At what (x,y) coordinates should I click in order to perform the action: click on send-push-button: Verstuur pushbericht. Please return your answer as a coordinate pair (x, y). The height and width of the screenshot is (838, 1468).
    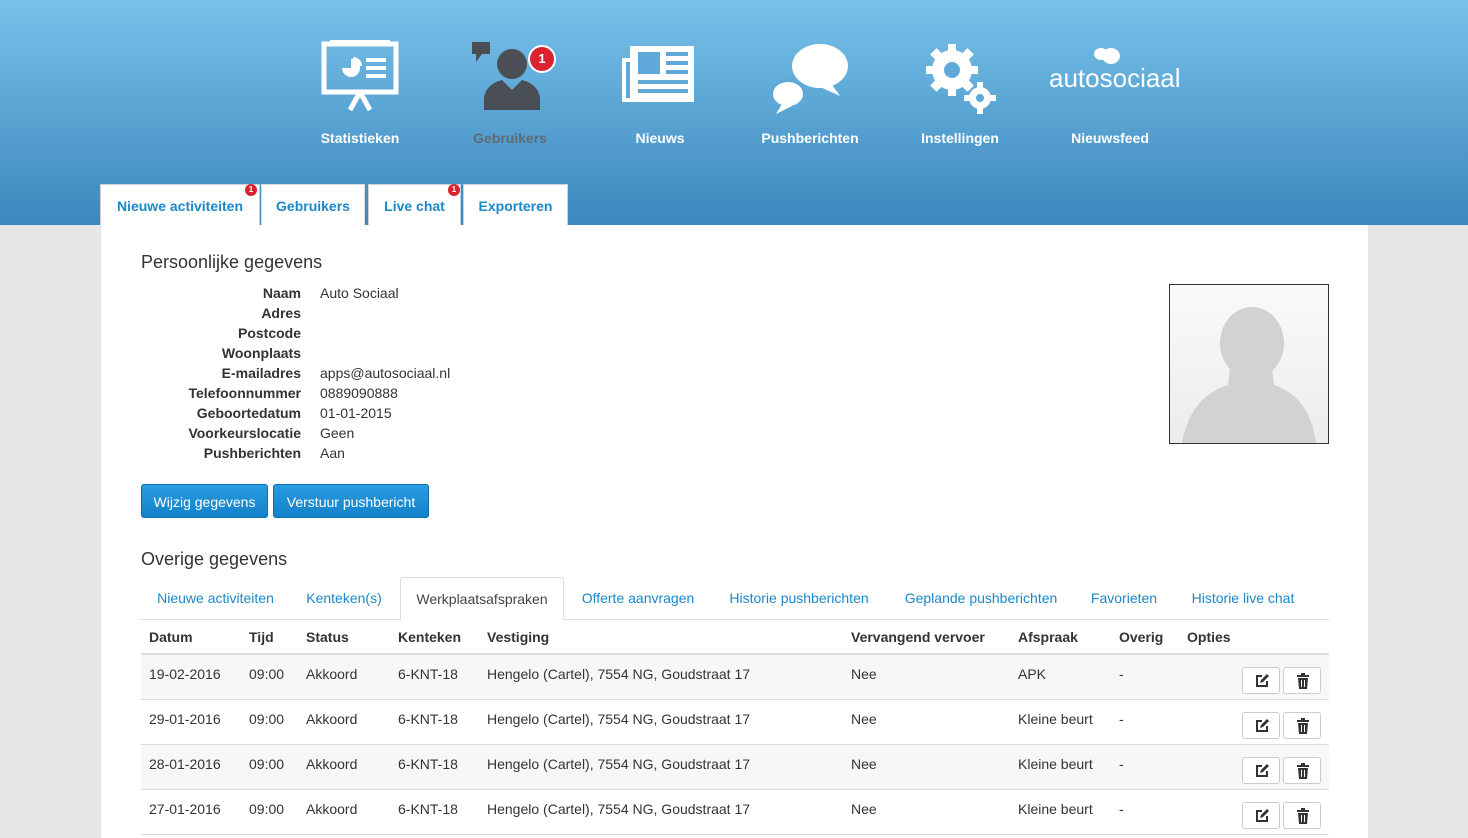
    Looking at the image, I should click on (351, 501).